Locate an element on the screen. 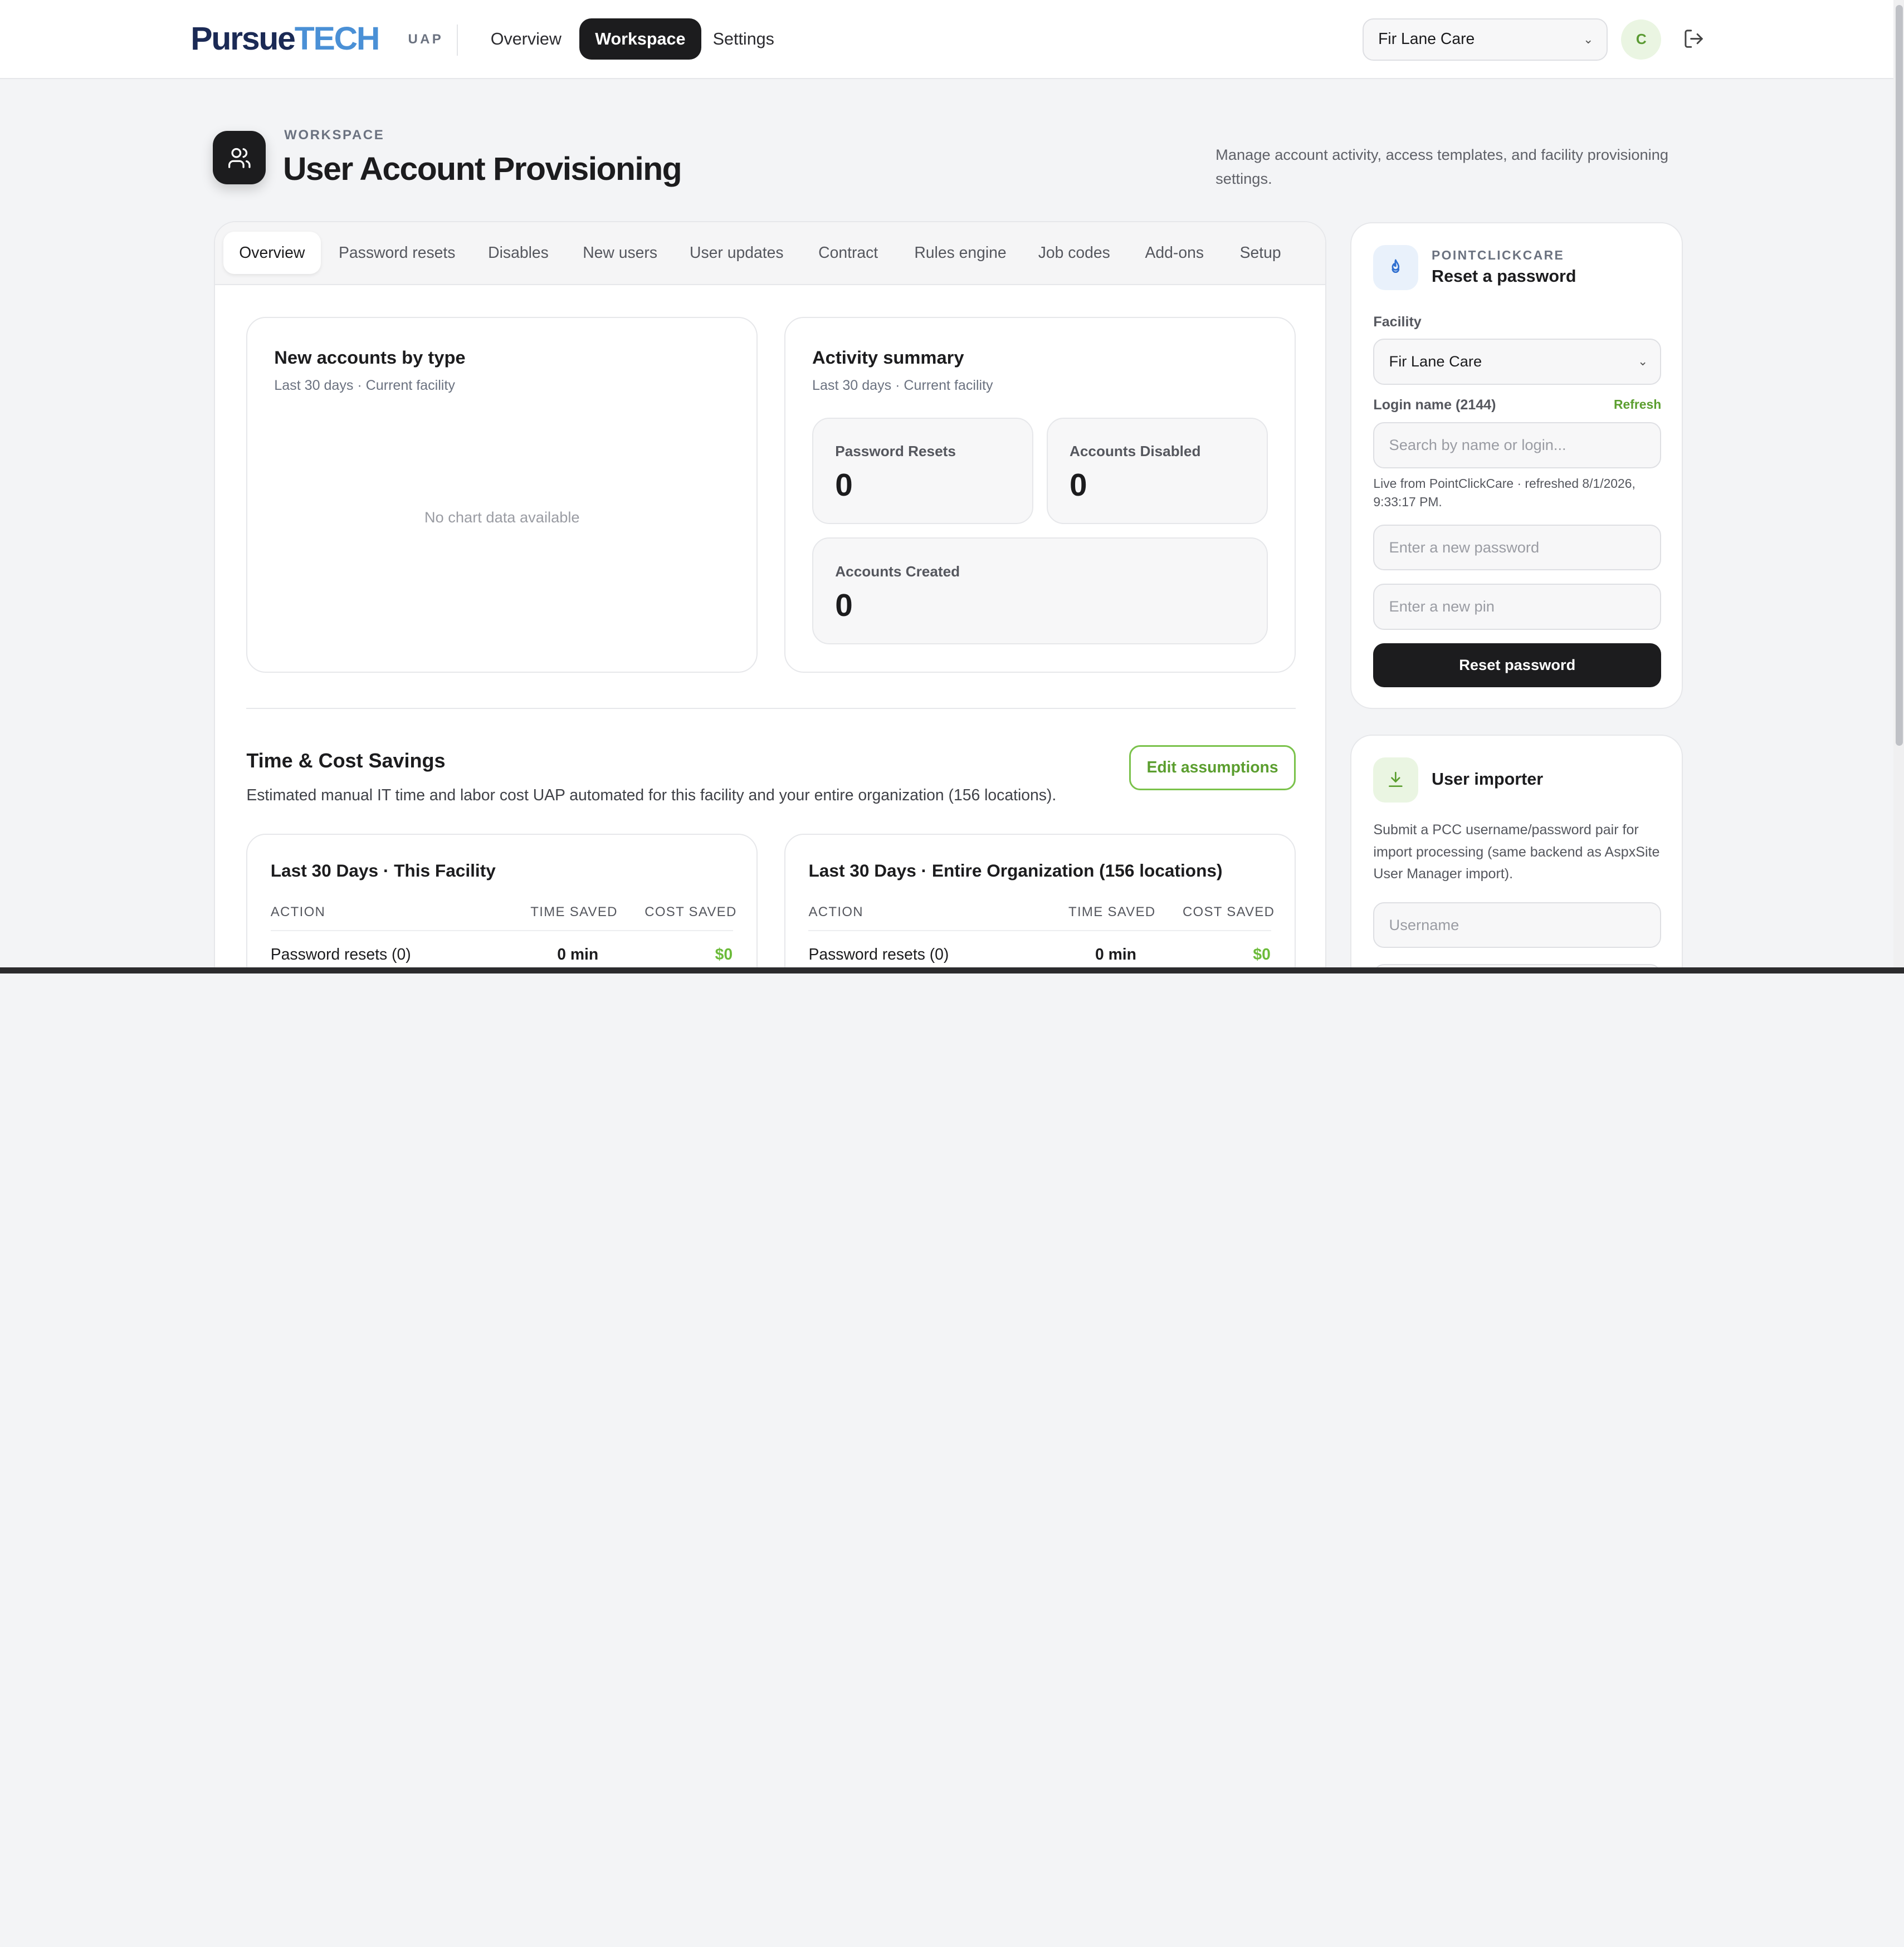  tab-user-updates: User updates is located at coordinates (736, 253).